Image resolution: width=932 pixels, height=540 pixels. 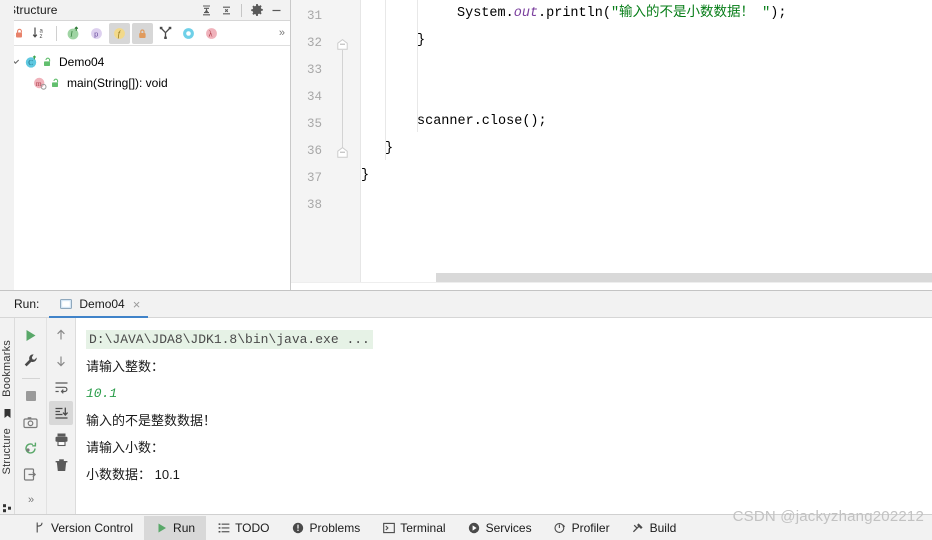 I want to click on line-number: 34, so click(x=314, y=97).